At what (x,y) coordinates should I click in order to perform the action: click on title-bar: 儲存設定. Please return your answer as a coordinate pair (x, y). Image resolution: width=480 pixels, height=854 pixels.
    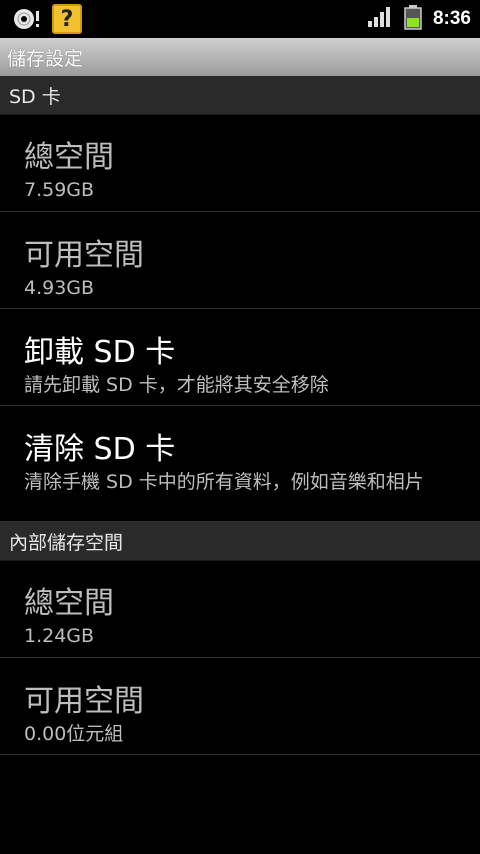
    Looking at the image, I should click on (240, 57).